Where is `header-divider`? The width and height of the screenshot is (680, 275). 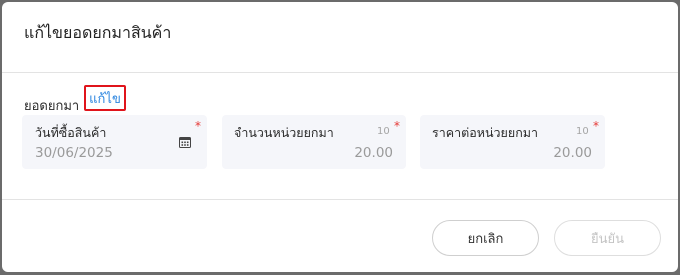
header-divider is located at coordinates (340, 72).